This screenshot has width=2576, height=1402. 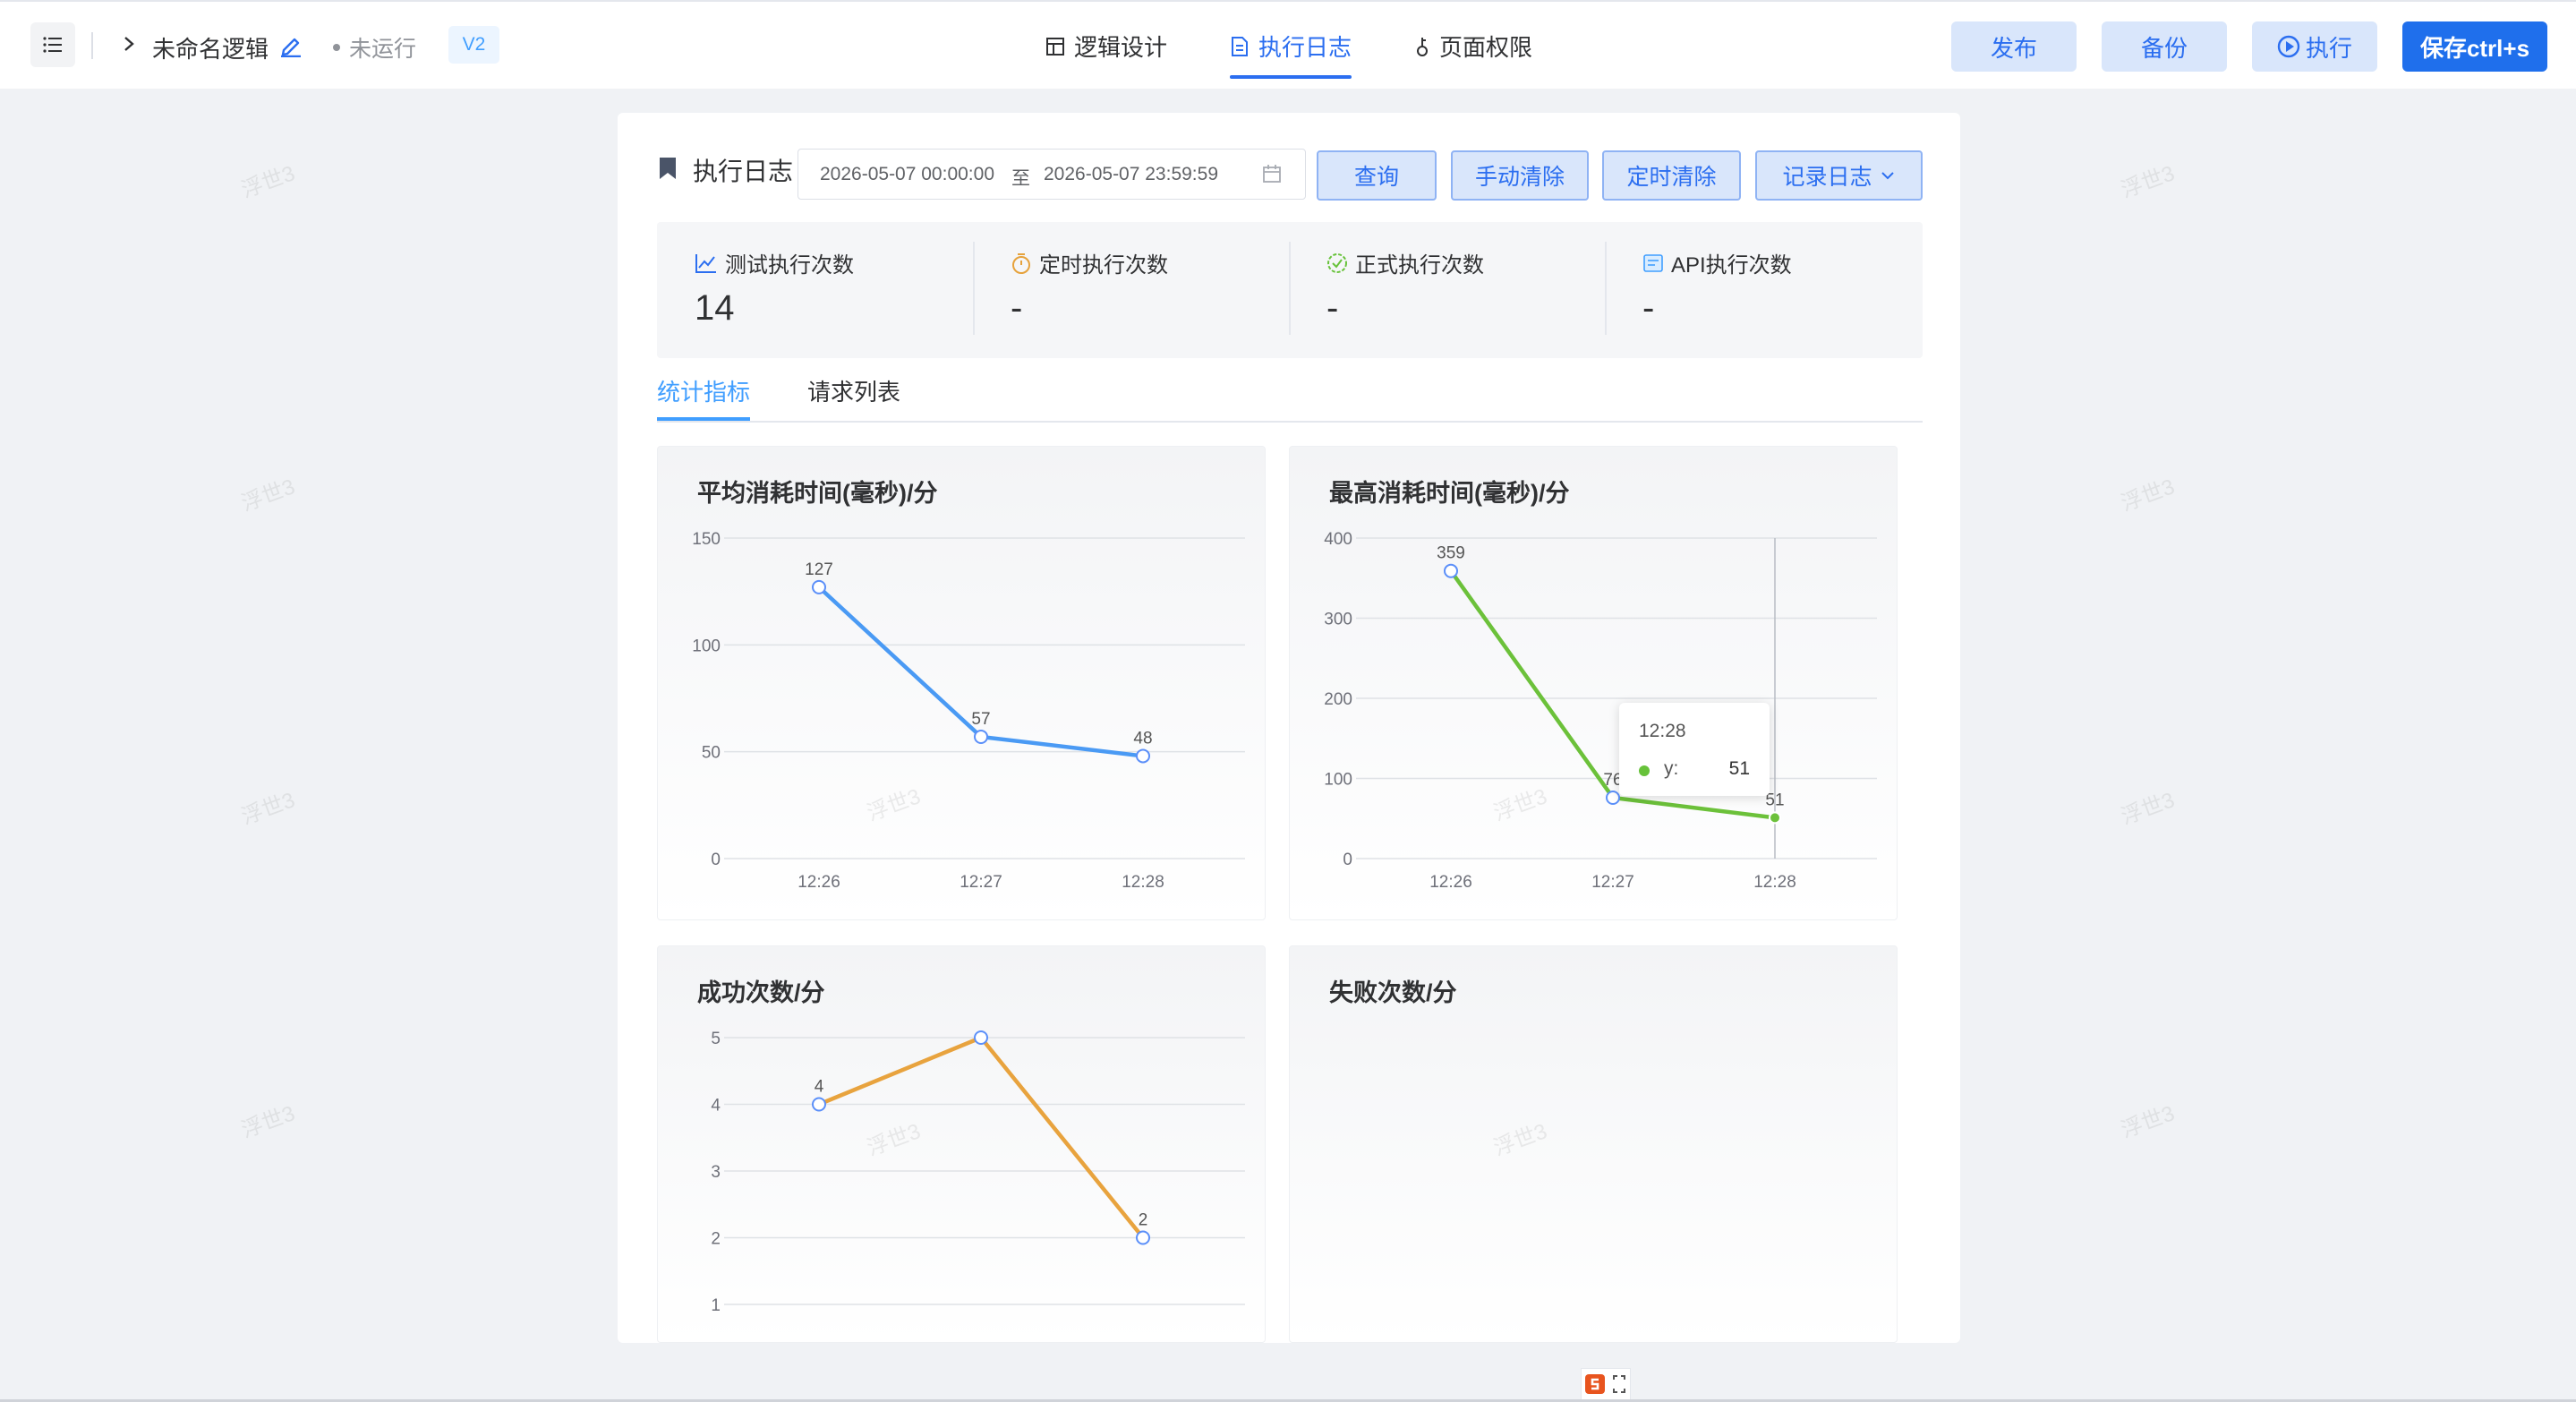 I want to click on logic-name: 未命名逻辑, so click(x=210, y=49).